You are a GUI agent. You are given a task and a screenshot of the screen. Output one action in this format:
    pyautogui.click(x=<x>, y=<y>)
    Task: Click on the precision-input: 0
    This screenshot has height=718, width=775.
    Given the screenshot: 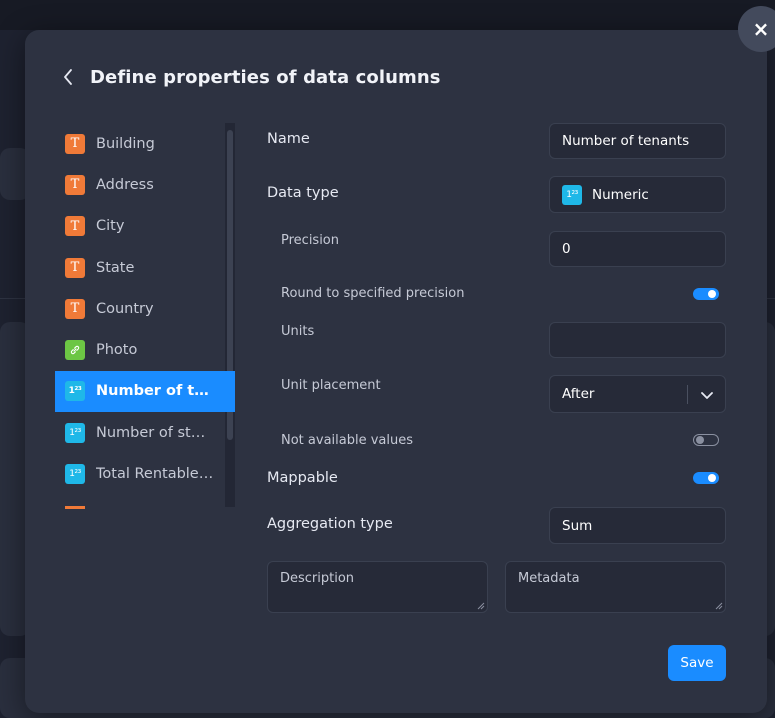 What is the action you would take?
    pyautogui.click(x=637, y=249)
    